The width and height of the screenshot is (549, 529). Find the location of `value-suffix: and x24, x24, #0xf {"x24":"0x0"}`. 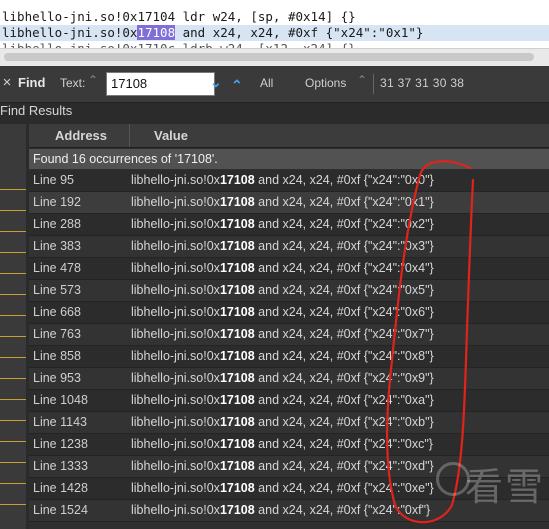

value-suffix: and x24, x24, #0xf {"x24":"0x0"} is located at coordinates (344, 180).